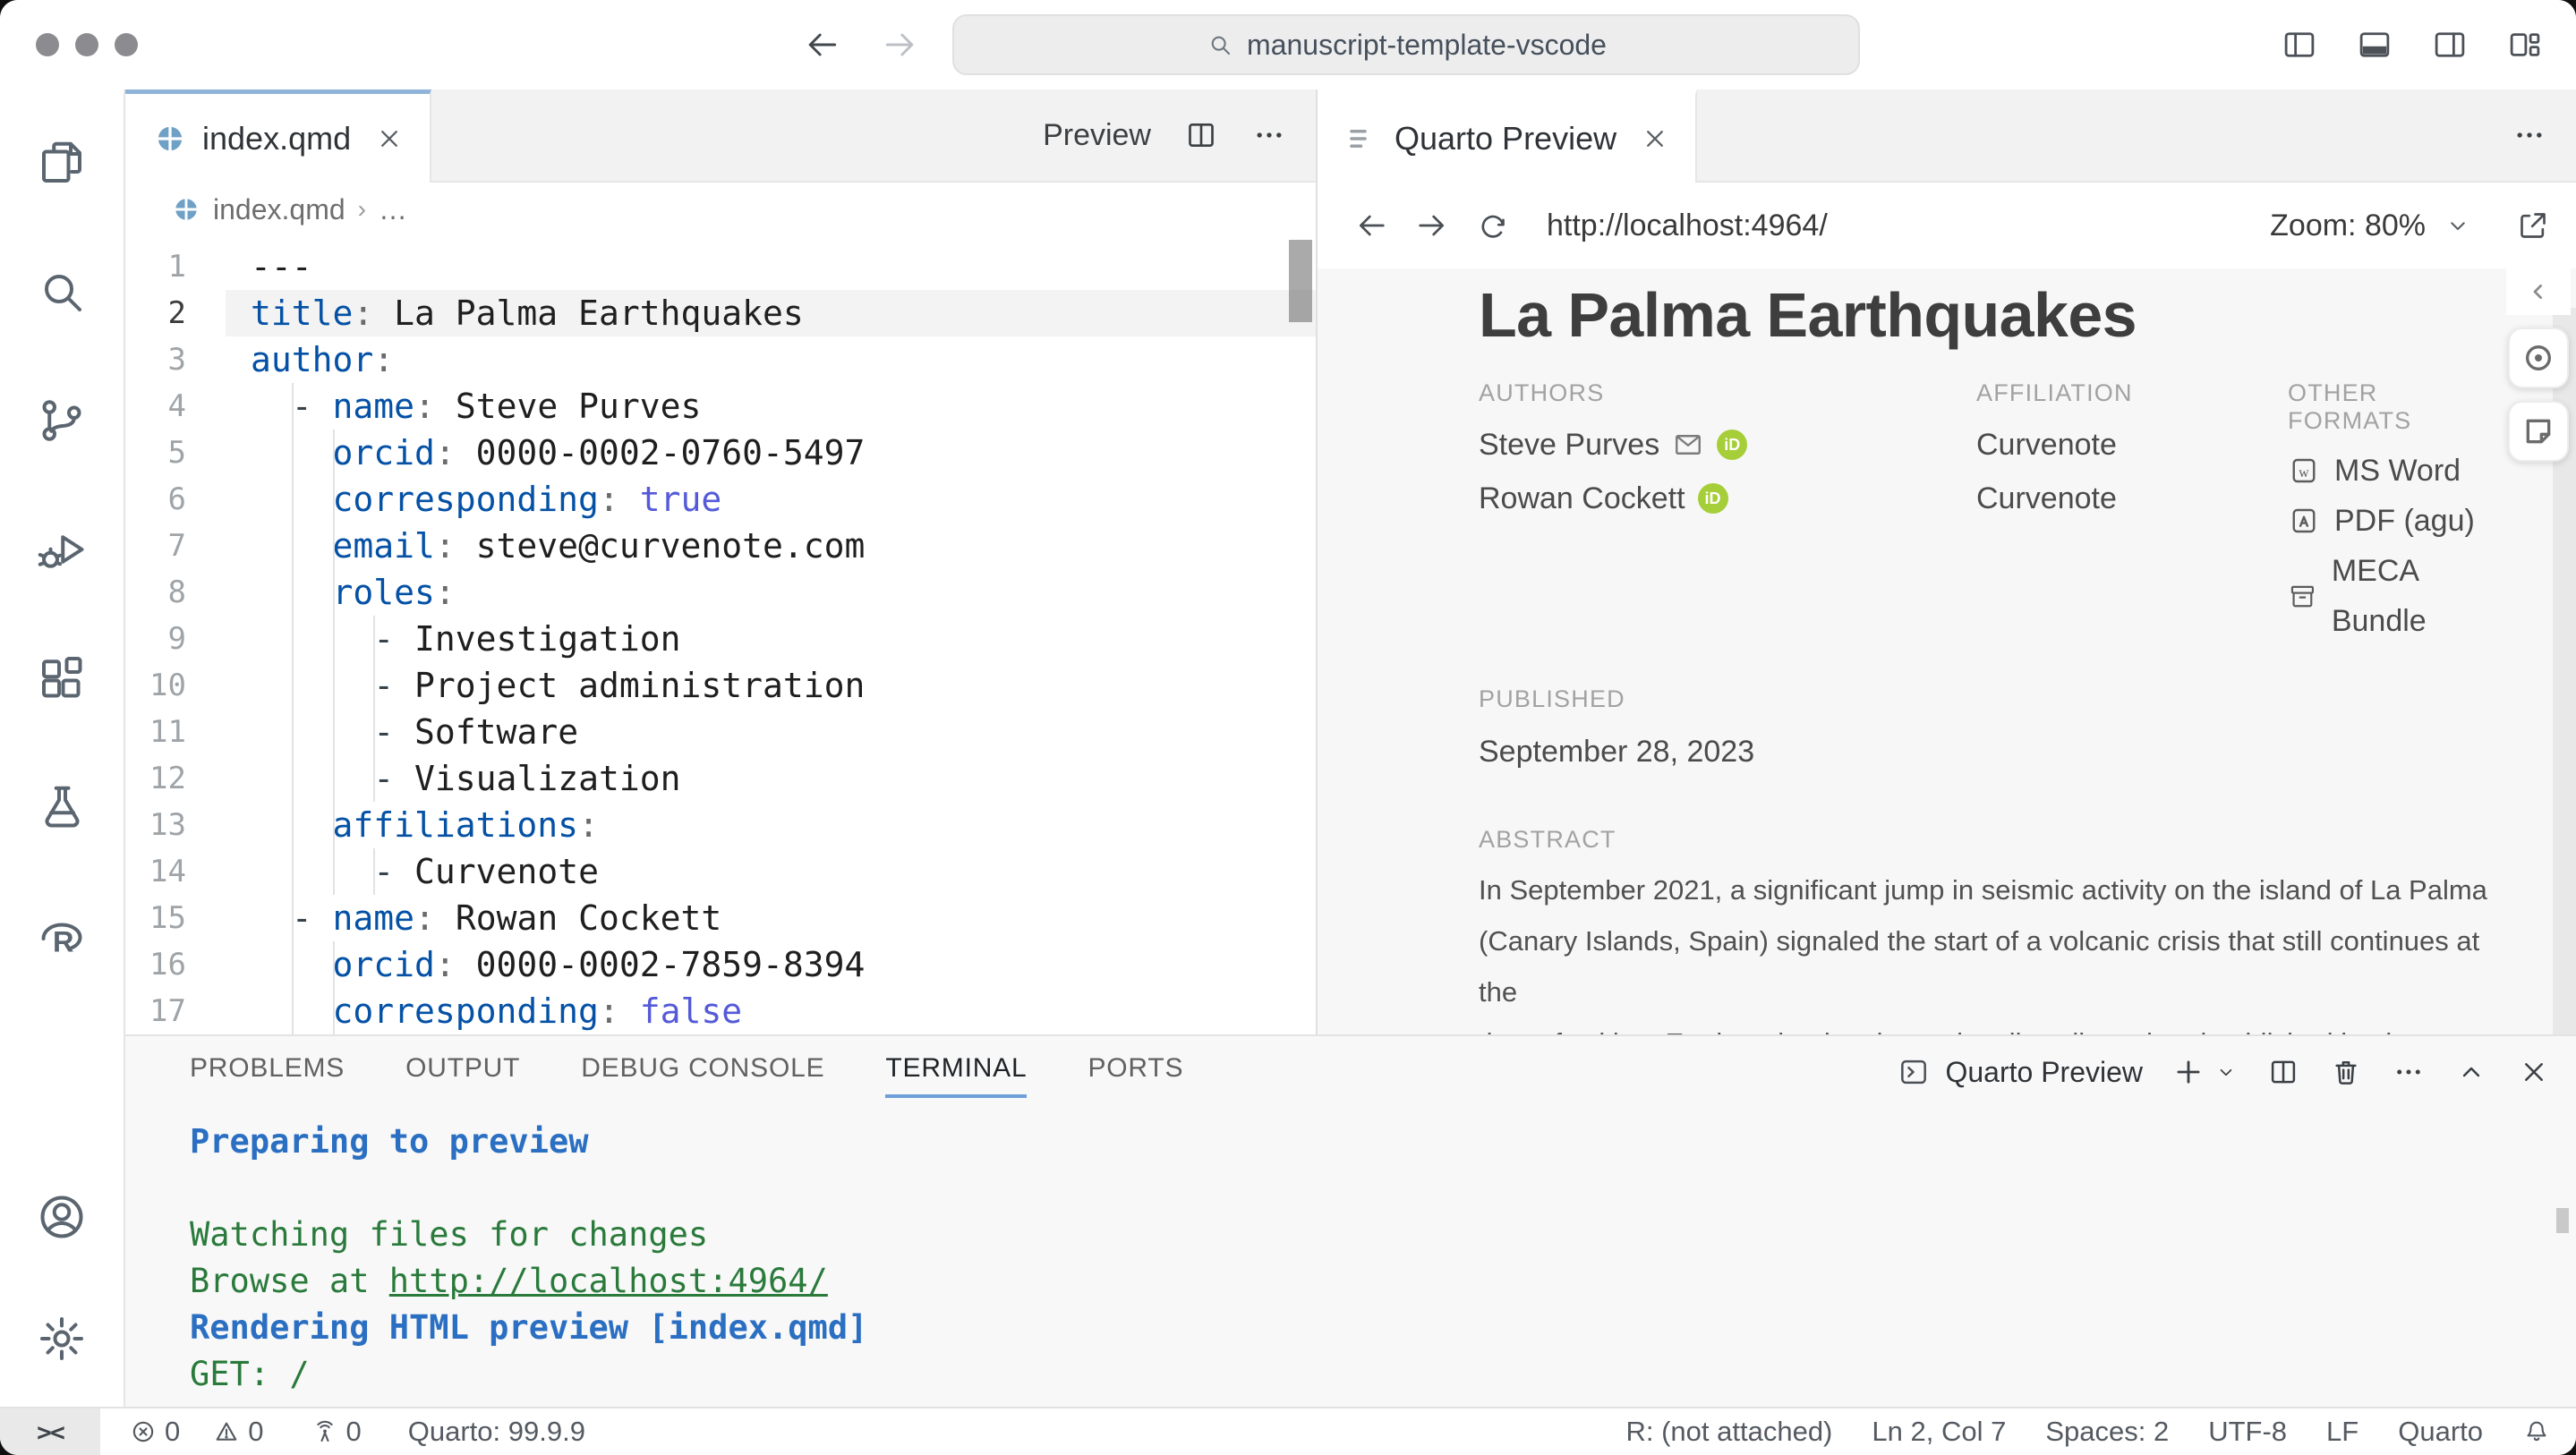  I want to click on preview-back-icon, so click(1371, 225).